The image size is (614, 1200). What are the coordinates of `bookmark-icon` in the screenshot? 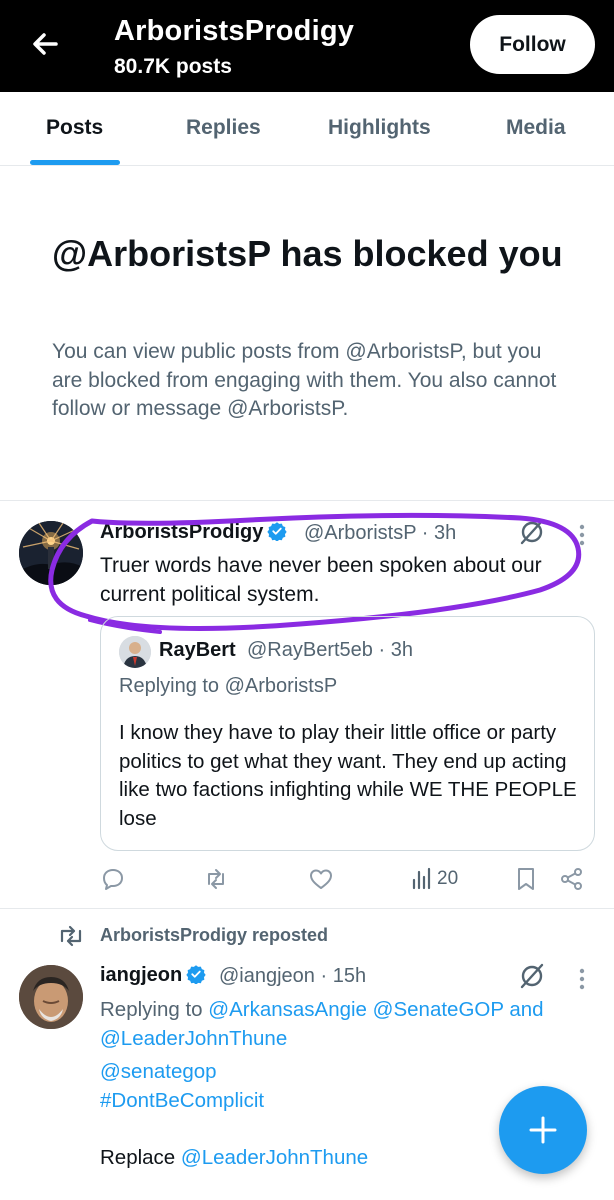 It's located at (526, 879).